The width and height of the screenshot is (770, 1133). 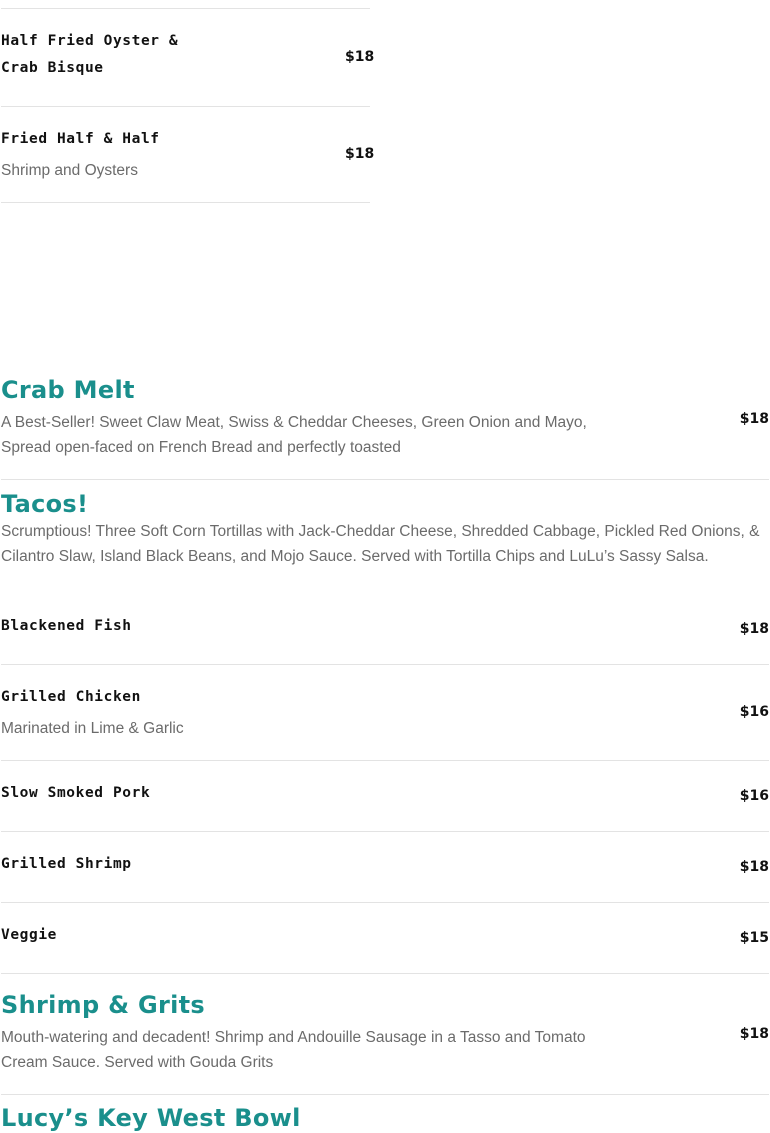 I want to click on section-title-lucys-key-west-bowl: Lucy’s Key West Bowl, so click(x=151, y=1118).